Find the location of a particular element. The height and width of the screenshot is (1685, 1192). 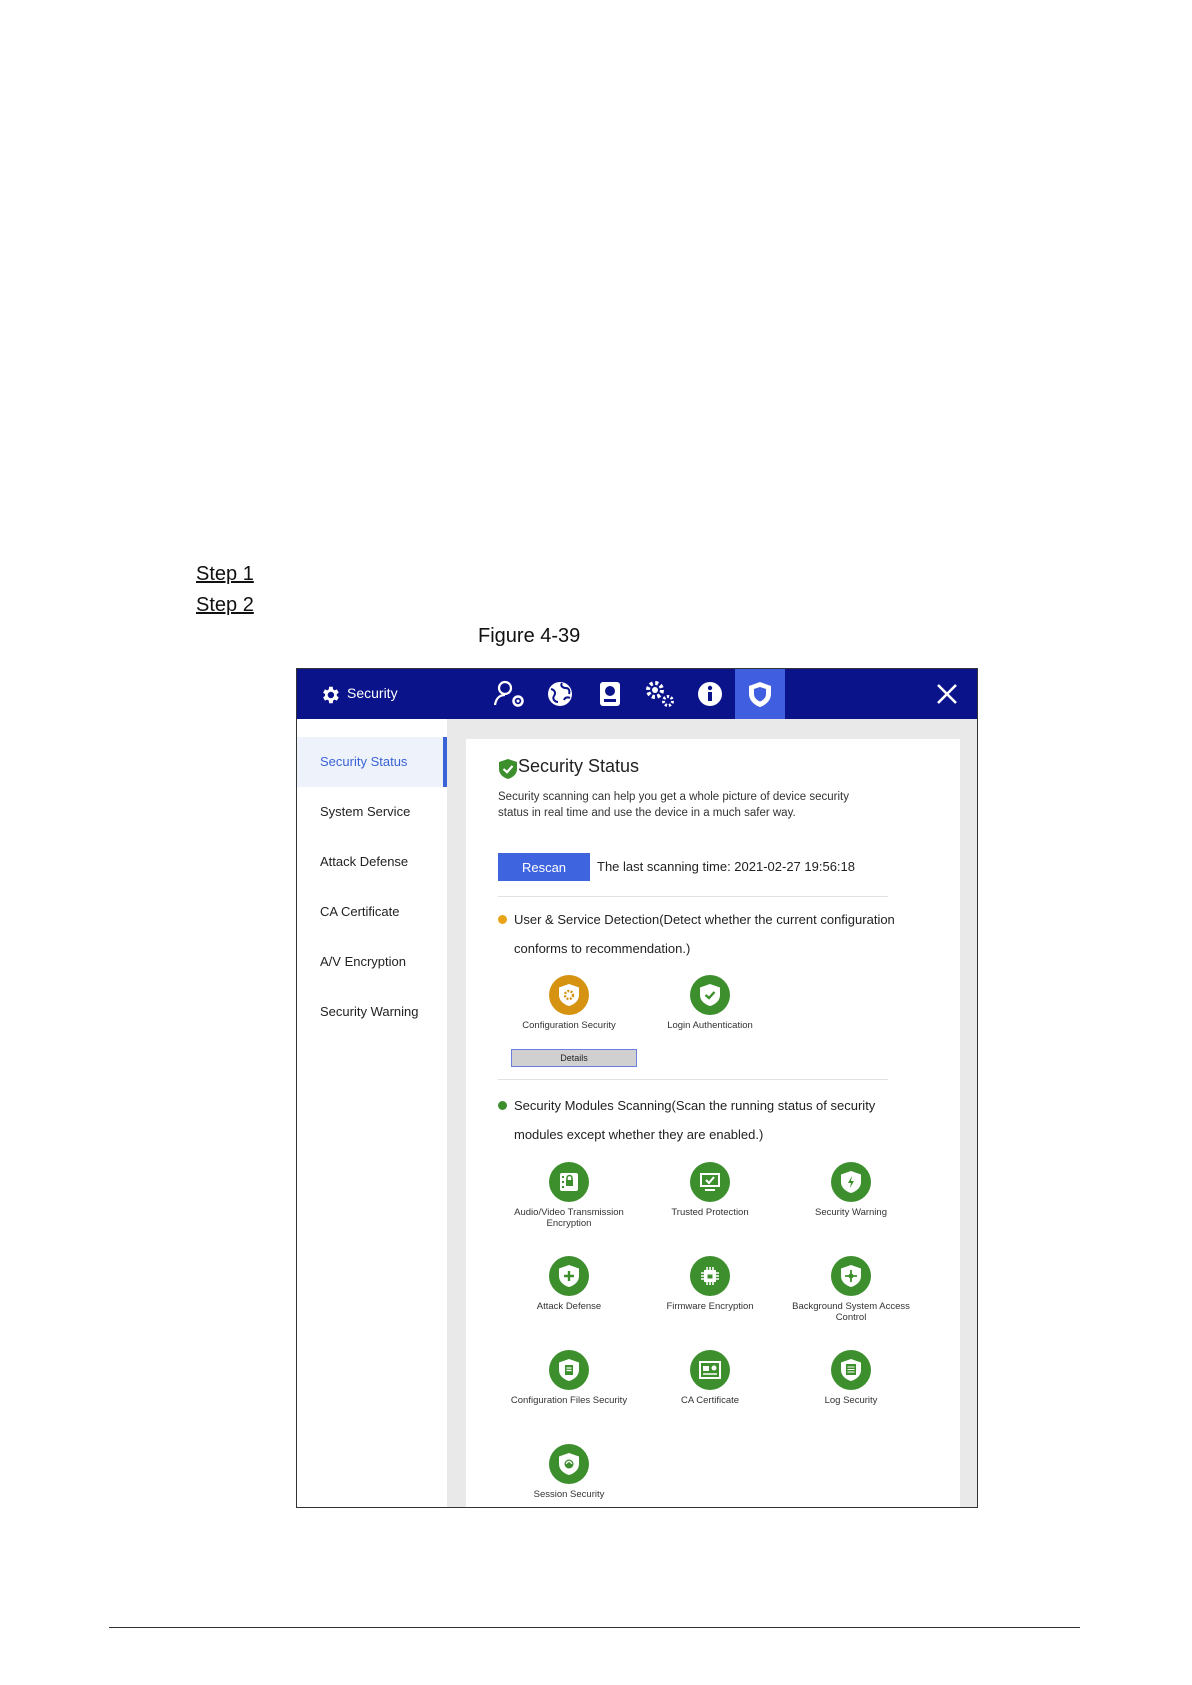

trusted-protection-item: Trusted Protection is located at coordinates (710, 1190).